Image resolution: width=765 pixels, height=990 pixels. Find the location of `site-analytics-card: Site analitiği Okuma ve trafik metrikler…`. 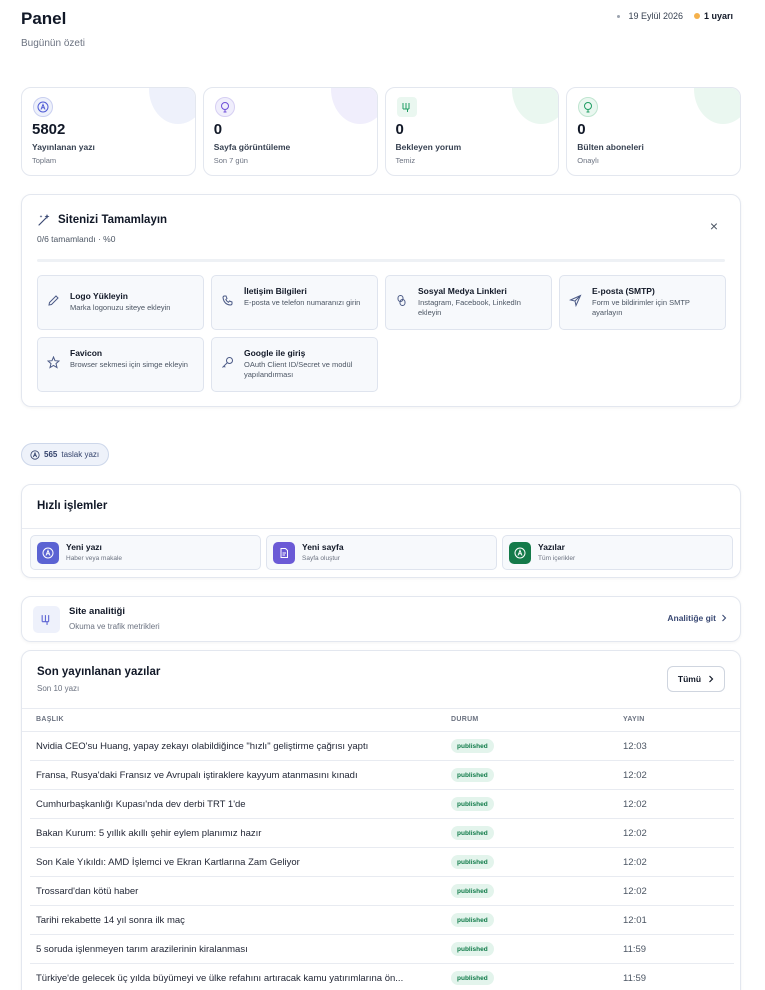

site-analytics-card: Site analitiği Okuma ve trafik metrikler… is located at coordinates (381, 619).